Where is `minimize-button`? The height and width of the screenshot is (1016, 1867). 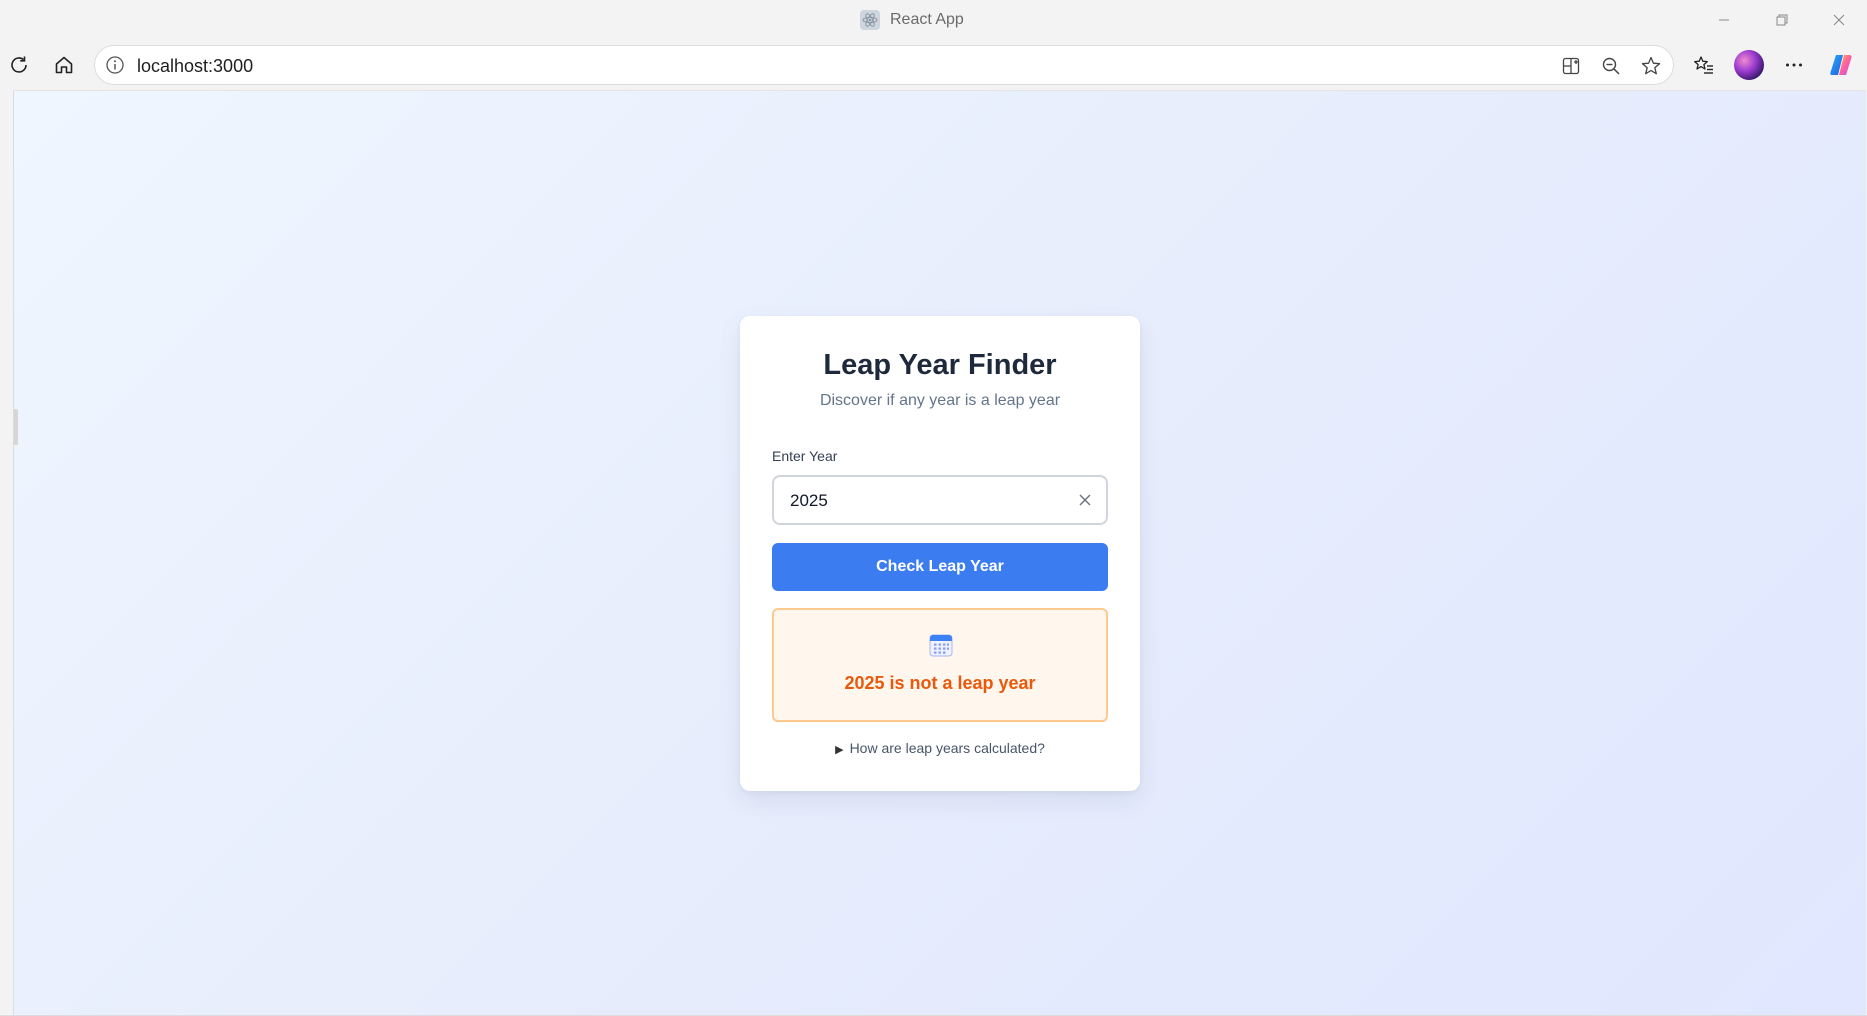
minimize-button is located at coordinates (1724, 20).